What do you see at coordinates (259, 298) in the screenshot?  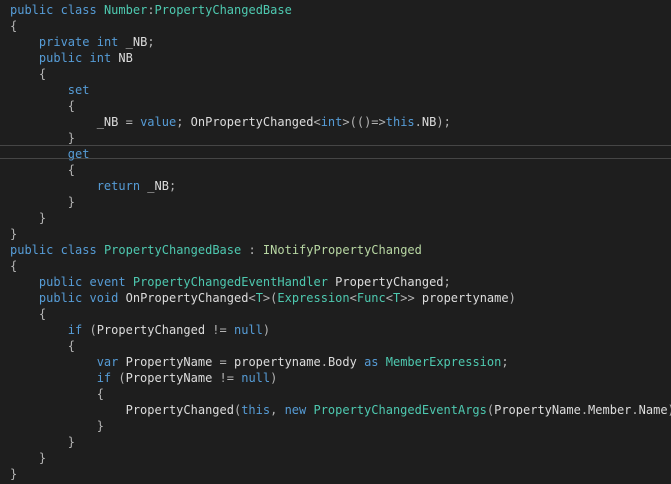 I see `code-token: T` at bounding box center [259, 298].